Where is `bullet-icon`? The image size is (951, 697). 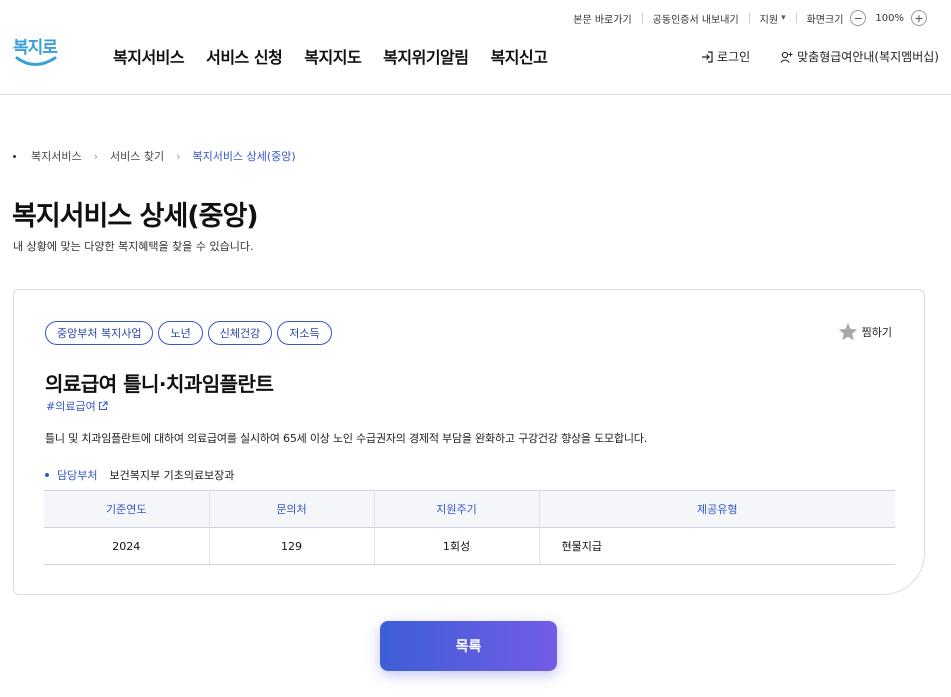 bullet-icon is located at coordinates (47, 475).